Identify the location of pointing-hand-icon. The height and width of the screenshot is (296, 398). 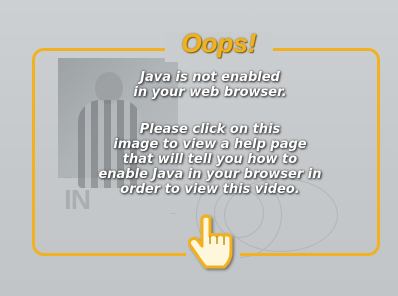
(212, 243).